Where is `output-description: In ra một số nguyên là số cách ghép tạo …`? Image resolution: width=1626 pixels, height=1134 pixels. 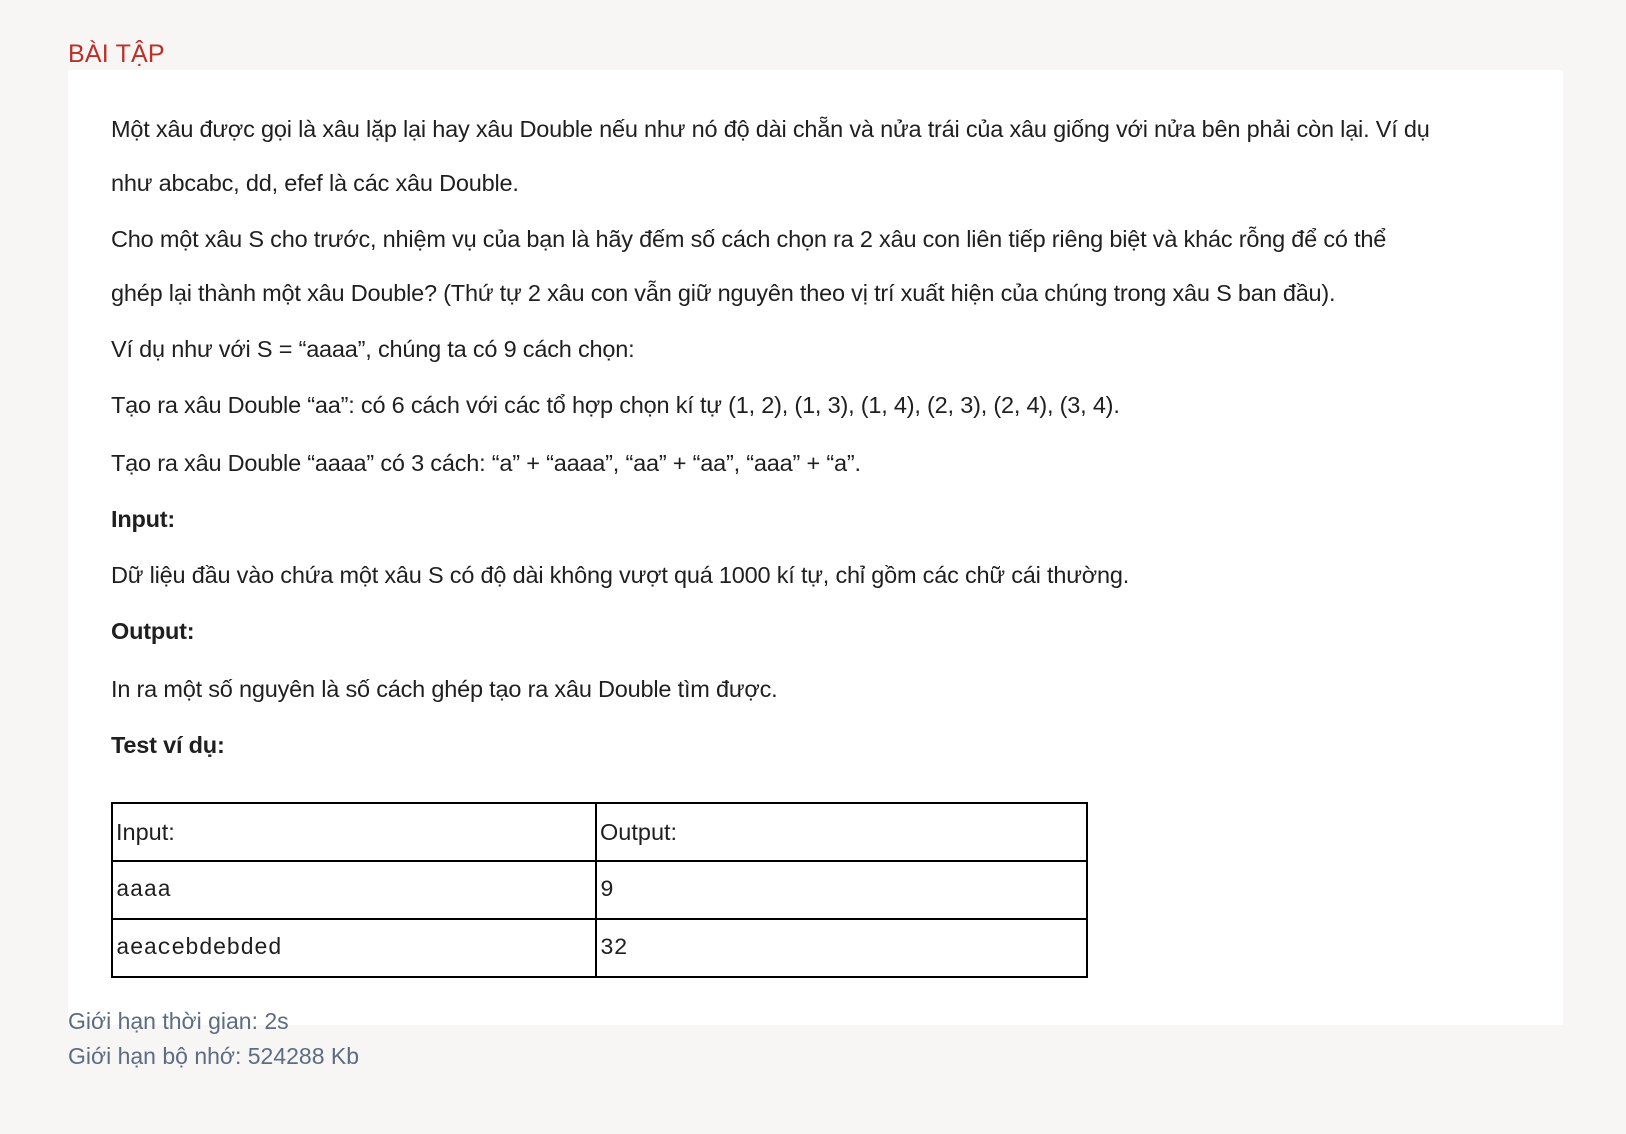 output-description: In ra một số nguyên là số cách ghép tạo … is located at coordinates (444, 689).